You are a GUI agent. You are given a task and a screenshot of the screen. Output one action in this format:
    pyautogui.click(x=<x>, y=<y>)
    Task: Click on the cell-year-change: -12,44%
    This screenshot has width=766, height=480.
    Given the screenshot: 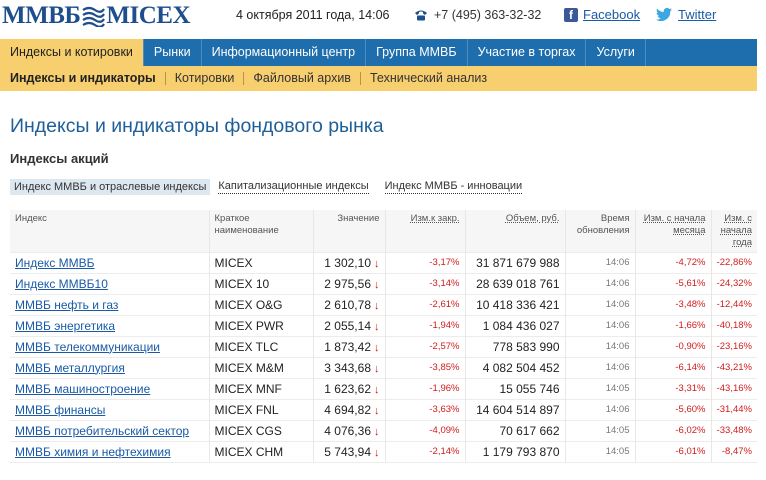 What is the action you would take?
    pyautogui.click(x=734, y=304)
    